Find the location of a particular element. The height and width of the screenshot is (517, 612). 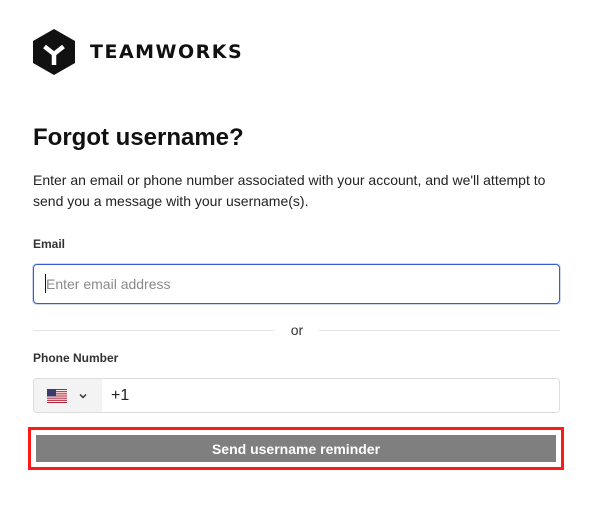

divider-line-left is located at coordinates (153, 330).